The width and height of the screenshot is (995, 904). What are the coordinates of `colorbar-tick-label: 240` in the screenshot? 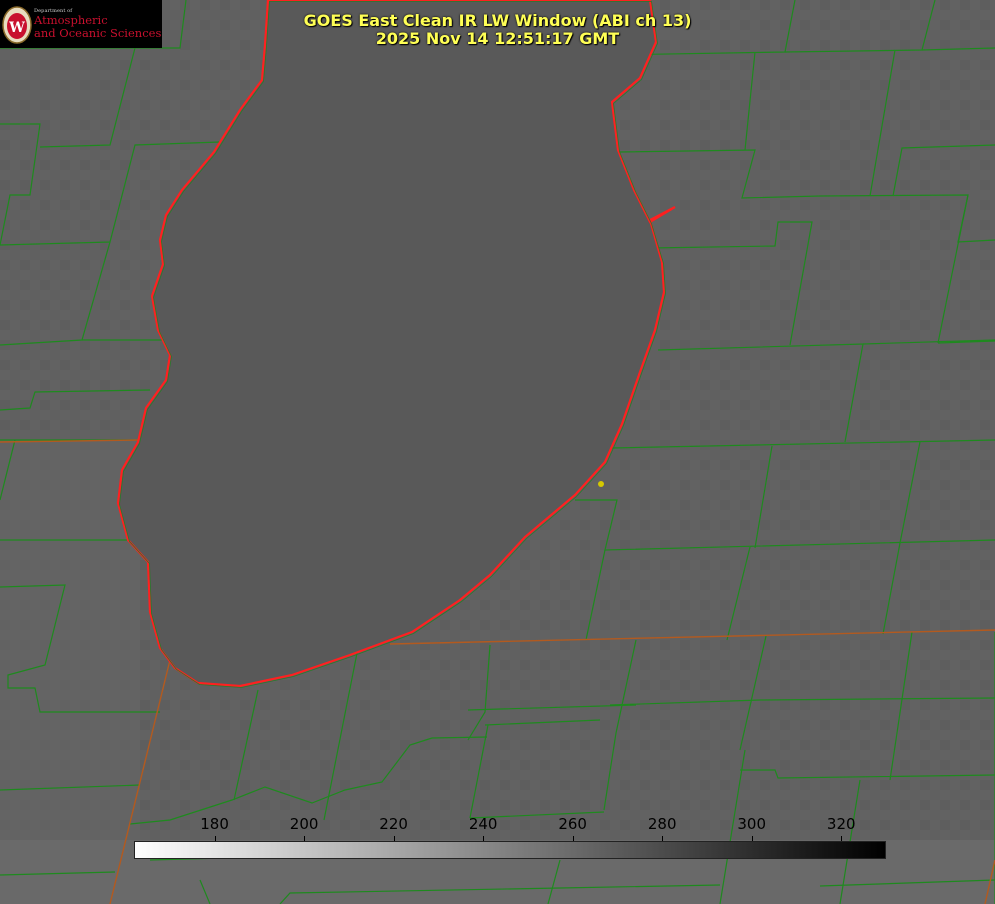 It's located at (483, 824).